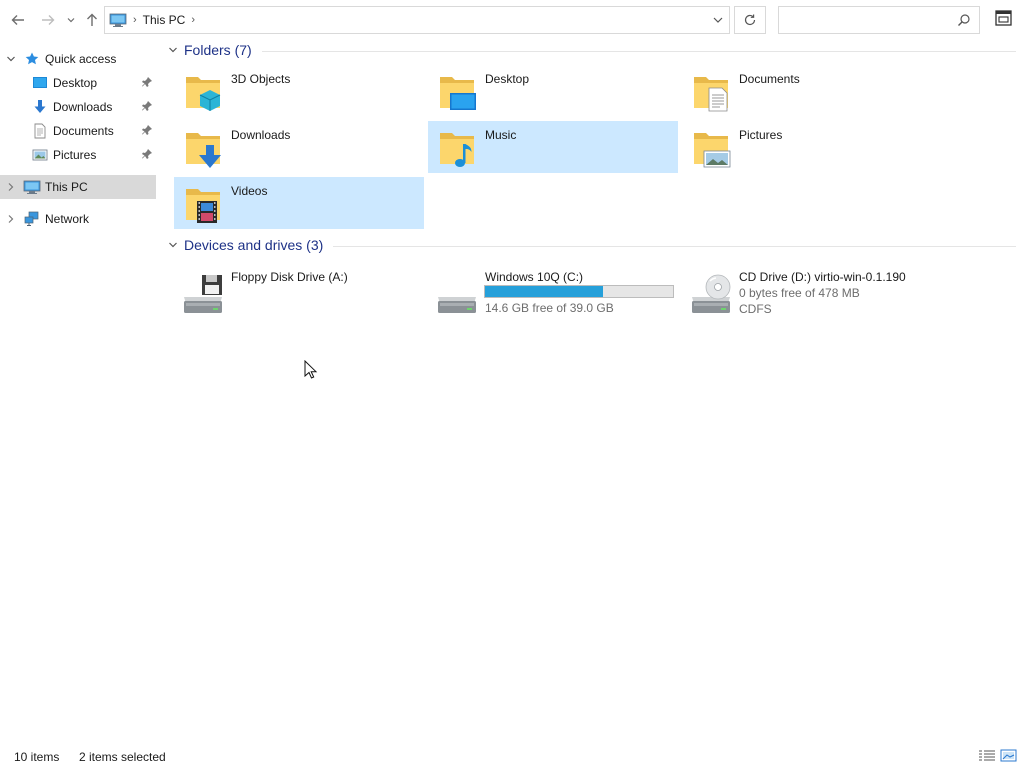  What do you see at coordinates (299, 147) in the screenshot?
I see `folder-tile-downloads: Downloads` at bounding box center [299, 147].